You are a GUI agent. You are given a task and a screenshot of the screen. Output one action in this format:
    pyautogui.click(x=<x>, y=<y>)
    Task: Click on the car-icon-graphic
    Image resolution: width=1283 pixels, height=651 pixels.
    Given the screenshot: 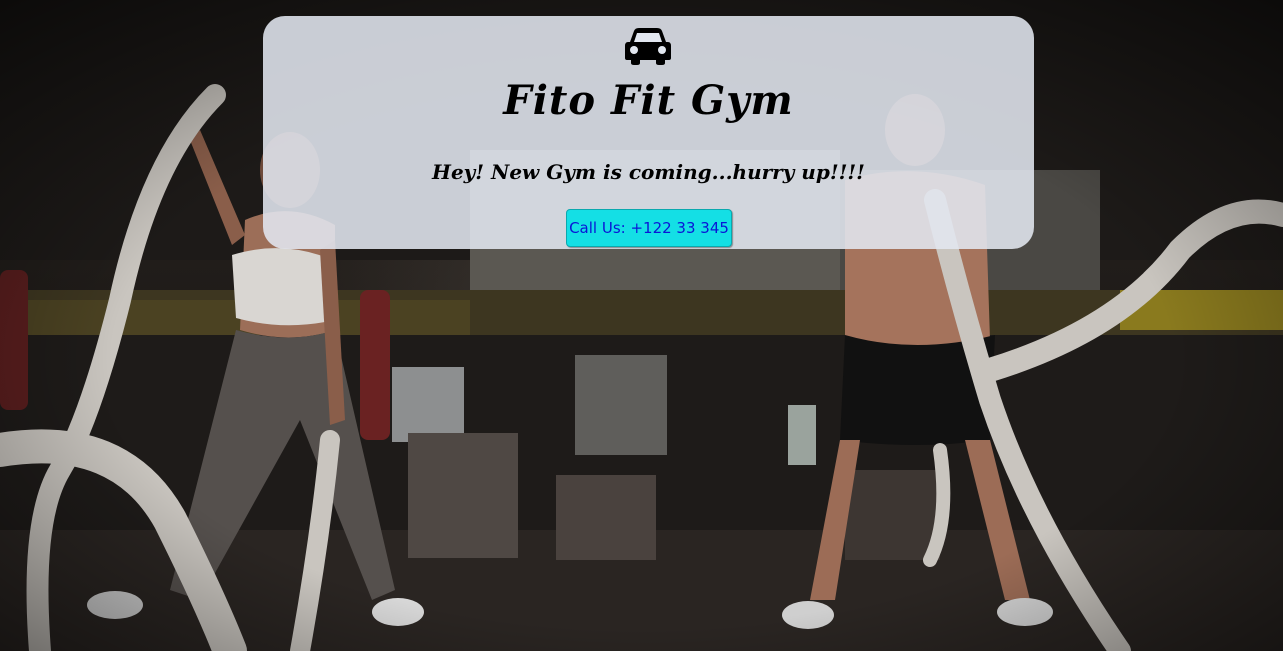 What is the action you would take?
    pyautogui.click(x=648, y=46)
    